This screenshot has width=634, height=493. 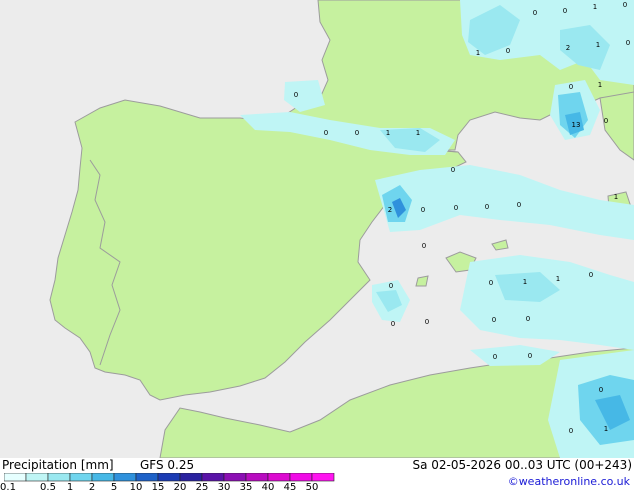 I want to click on valid-time: Sa 02-05-2026 00..03 UTC (00+243), so click(x=522, y=465).